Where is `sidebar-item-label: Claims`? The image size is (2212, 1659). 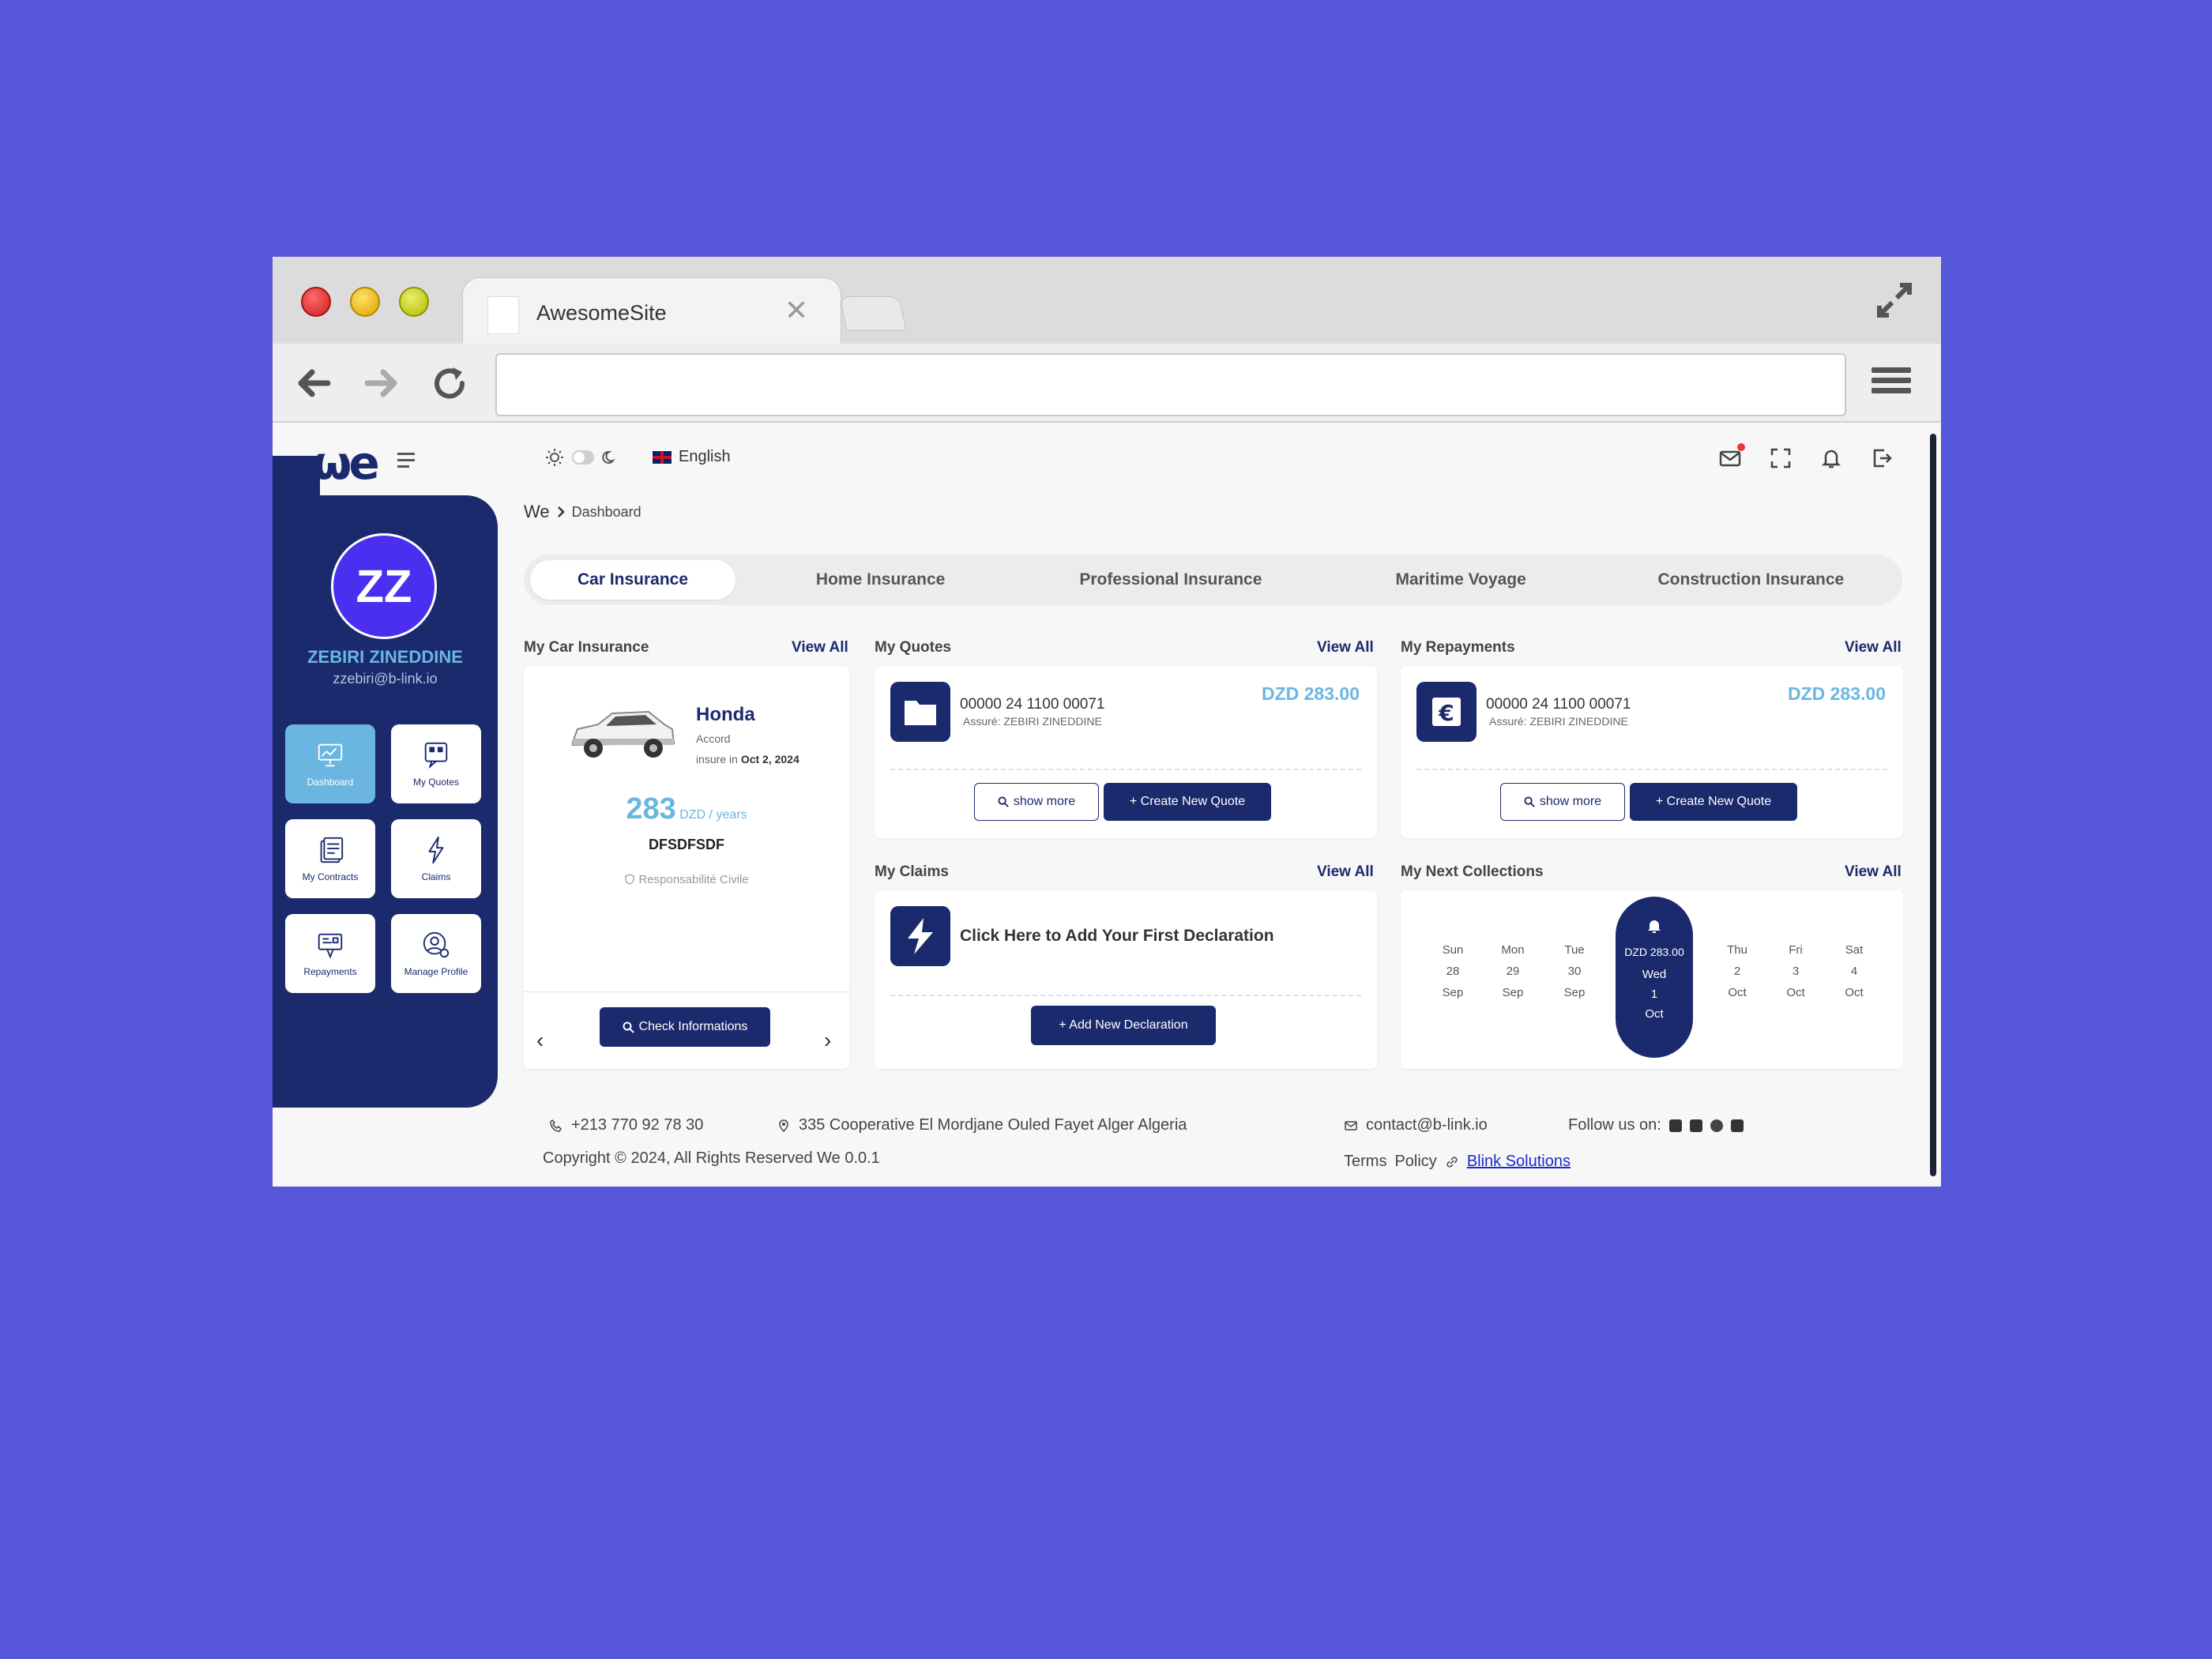
sidebar-item-label: Claims is located at coordinates (436, 876).